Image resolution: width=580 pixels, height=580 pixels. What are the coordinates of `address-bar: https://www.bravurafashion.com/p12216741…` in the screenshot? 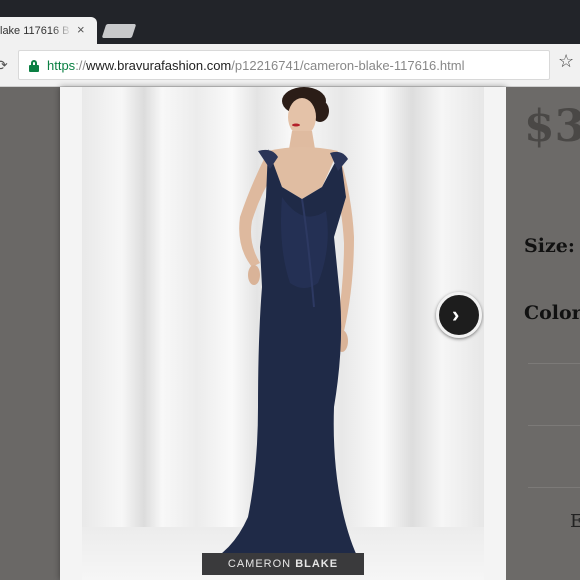 It's located at (284, 65).